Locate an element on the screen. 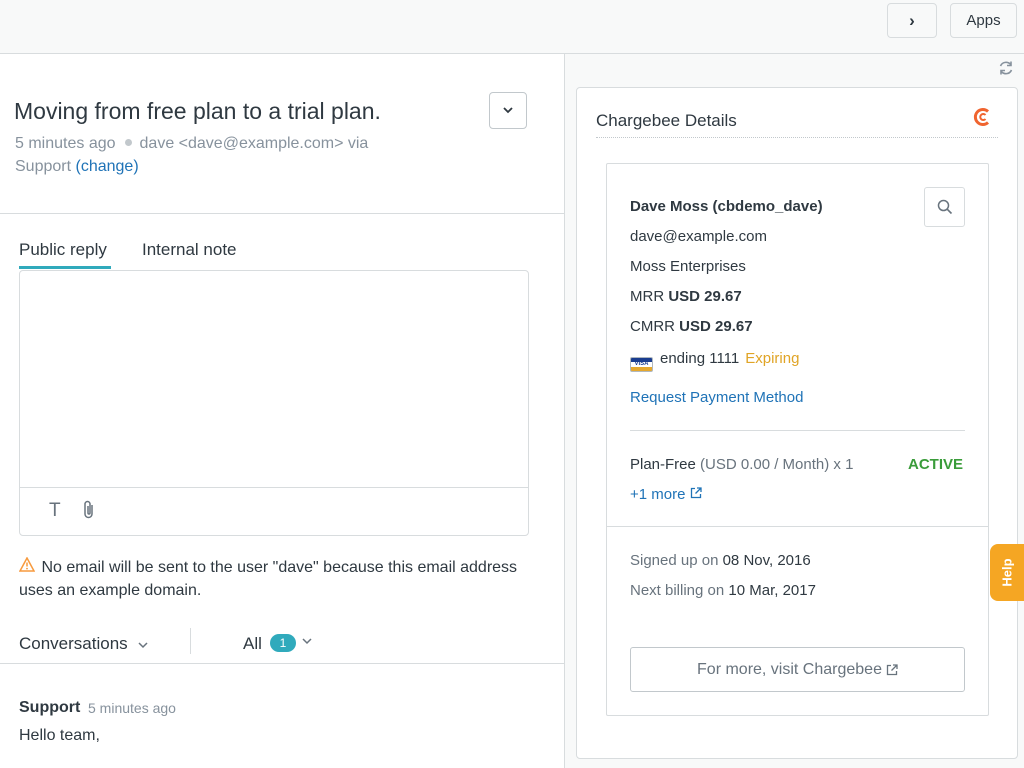  warning-icon is located at coordinates (27, 567).